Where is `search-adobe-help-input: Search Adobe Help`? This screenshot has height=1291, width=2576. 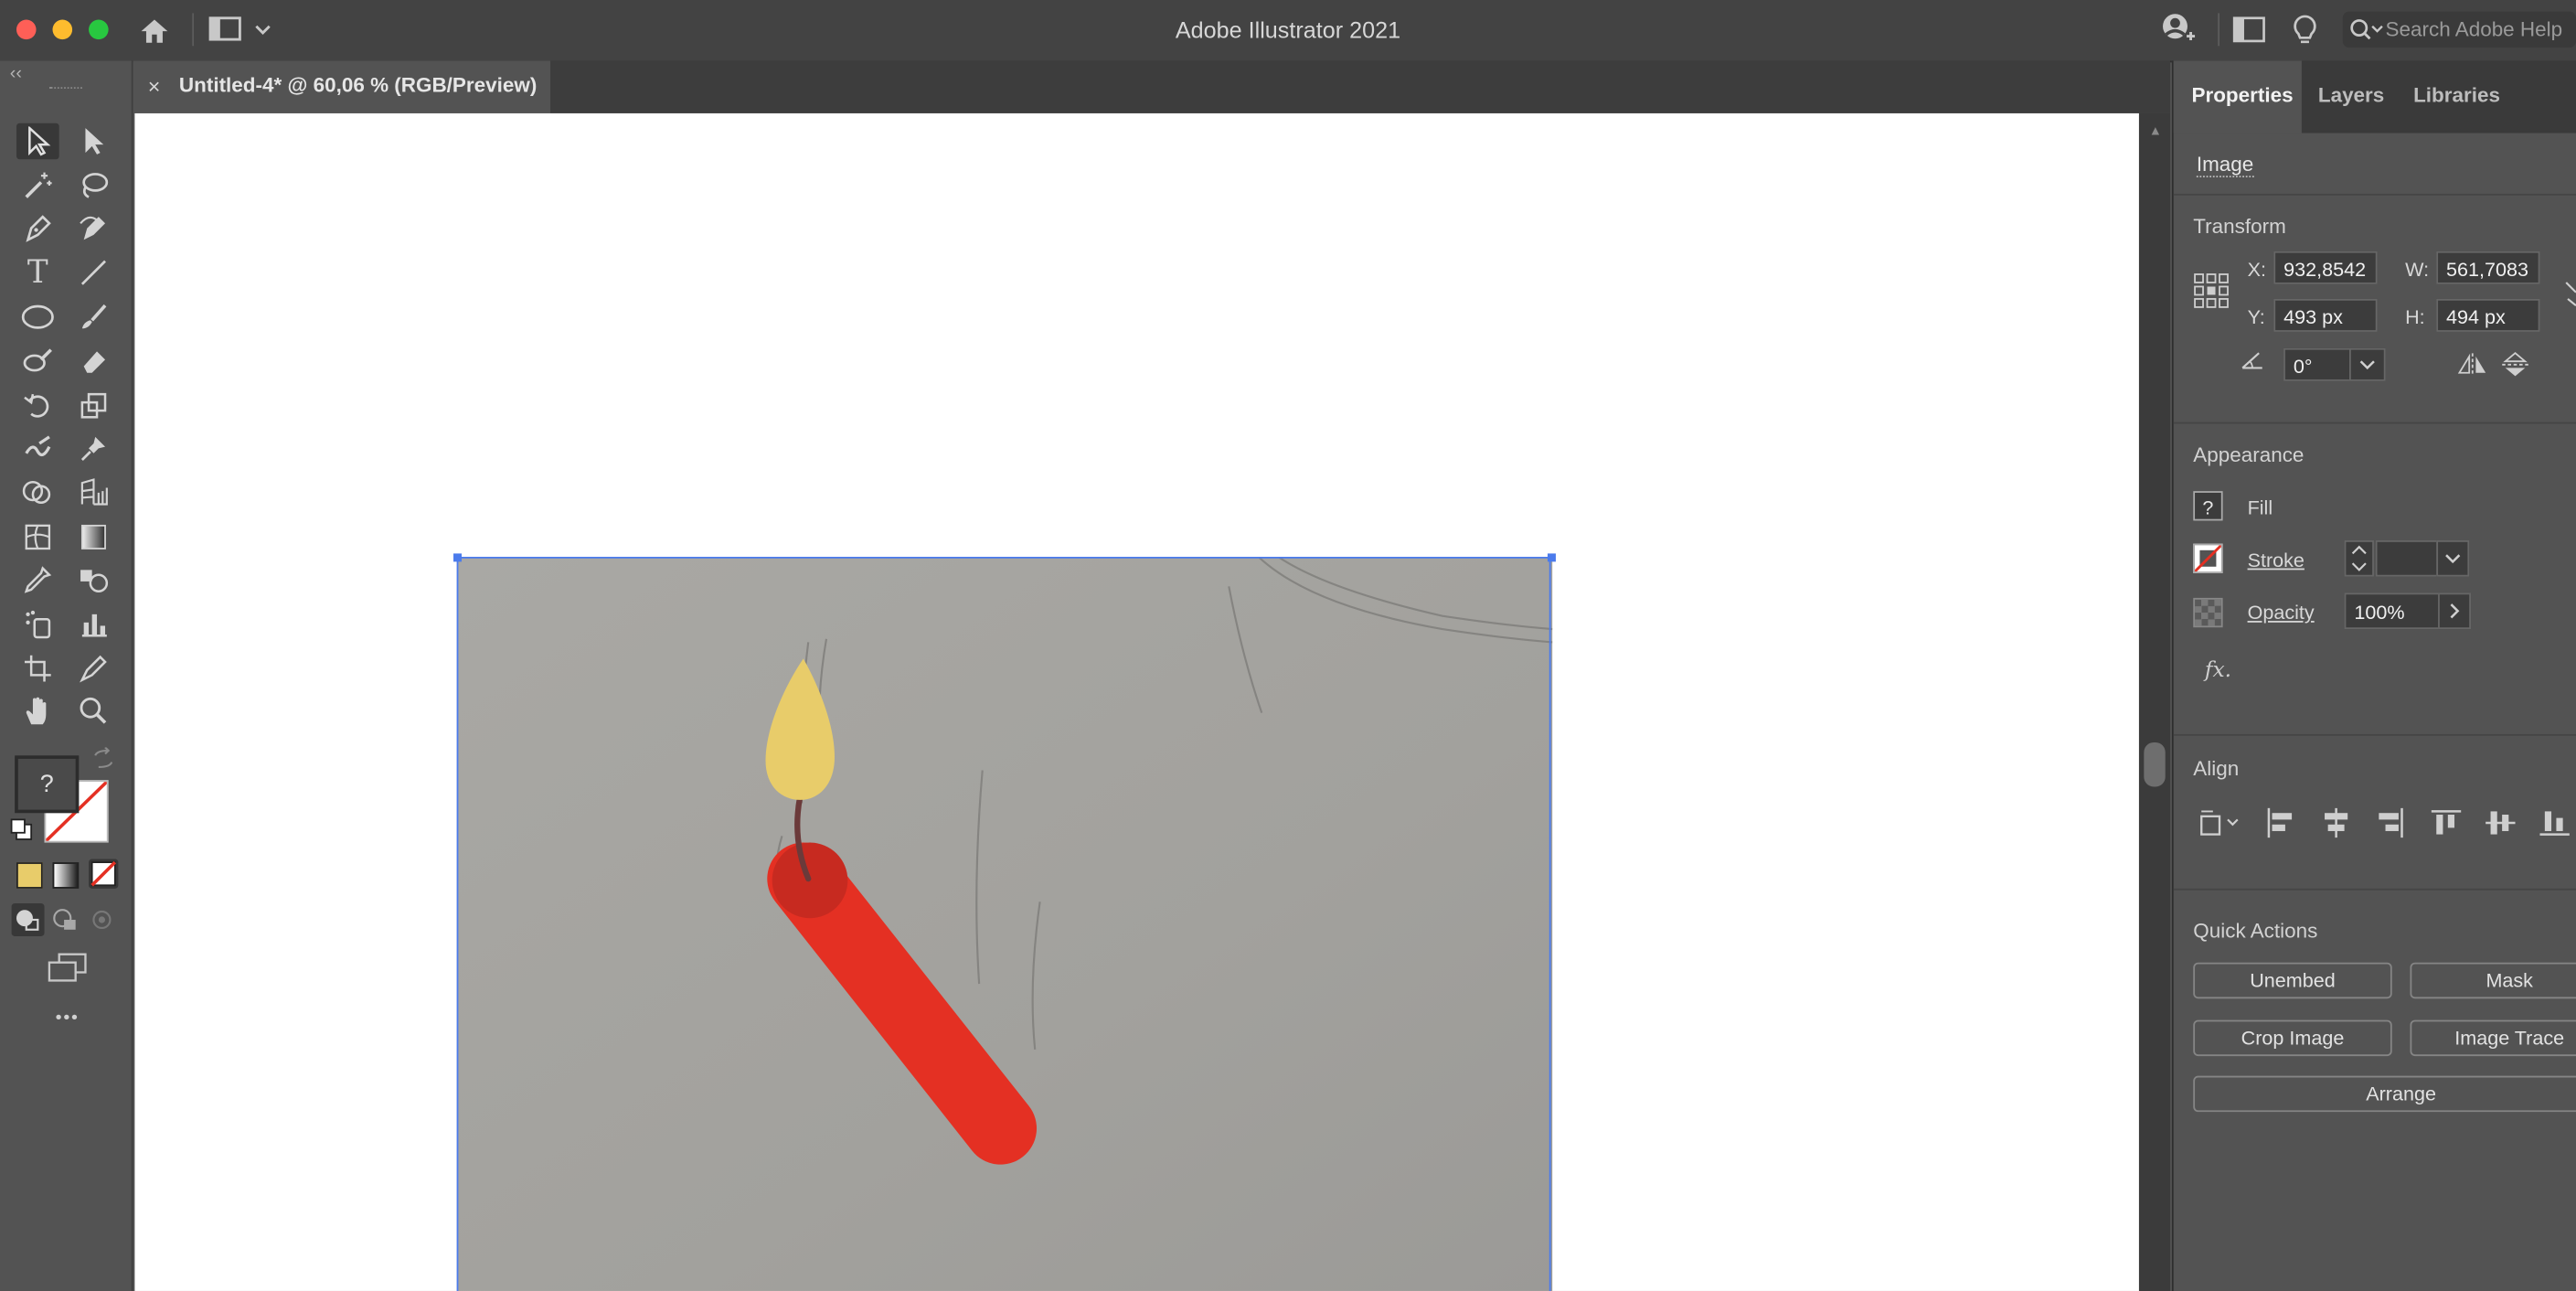
search-adobe-help-input: Search Adobe Help is located at coordinates (2459, 29).